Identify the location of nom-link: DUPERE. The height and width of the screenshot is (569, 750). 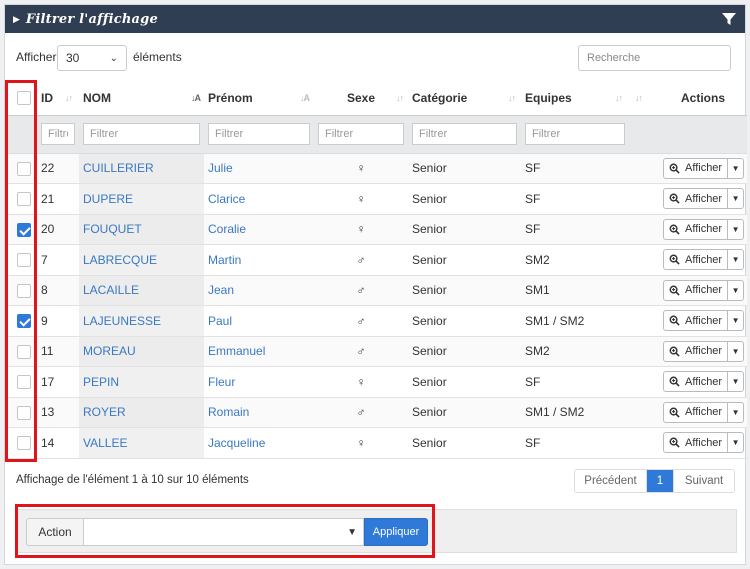
(108, 199).